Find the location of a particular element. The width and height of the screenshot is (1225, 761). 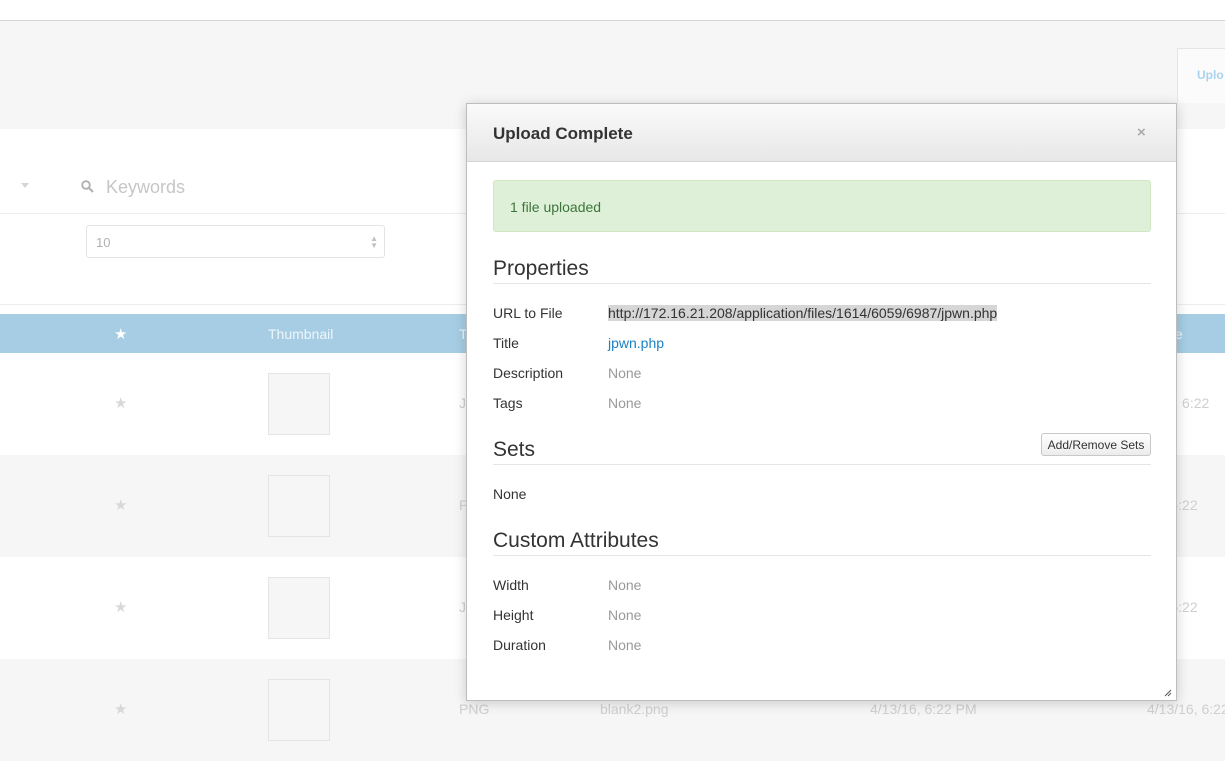

success-alert-text: 1 file uploaded is located at coordinates (556, 207).